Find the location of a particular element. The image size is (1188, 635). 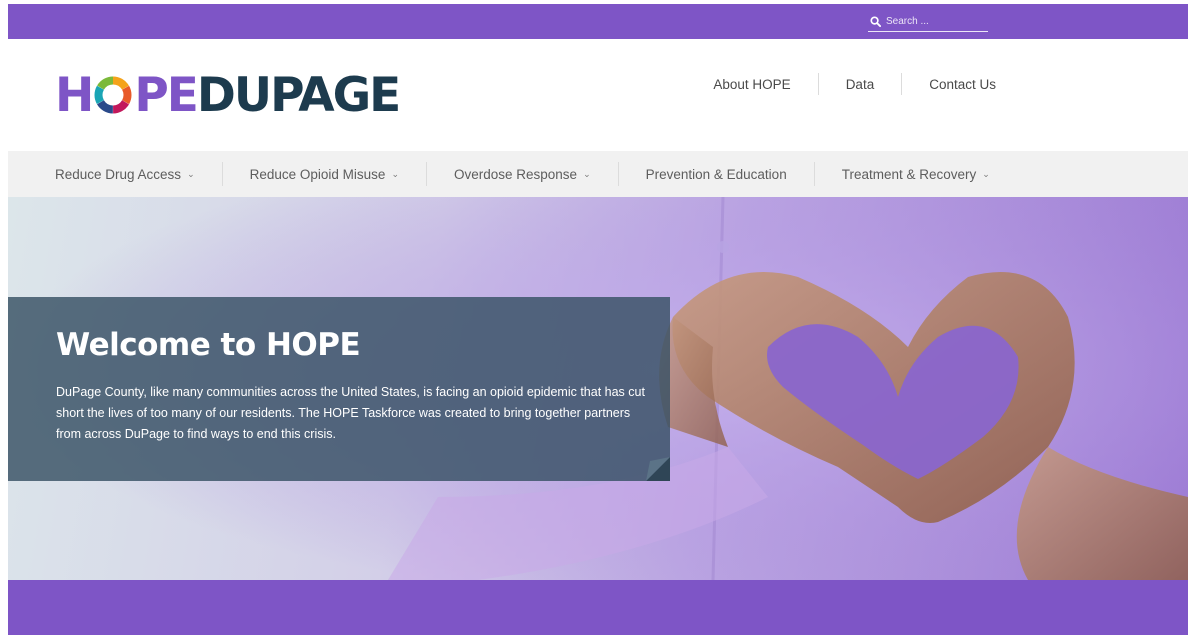

purple-band is located at coordinates (598, 607).